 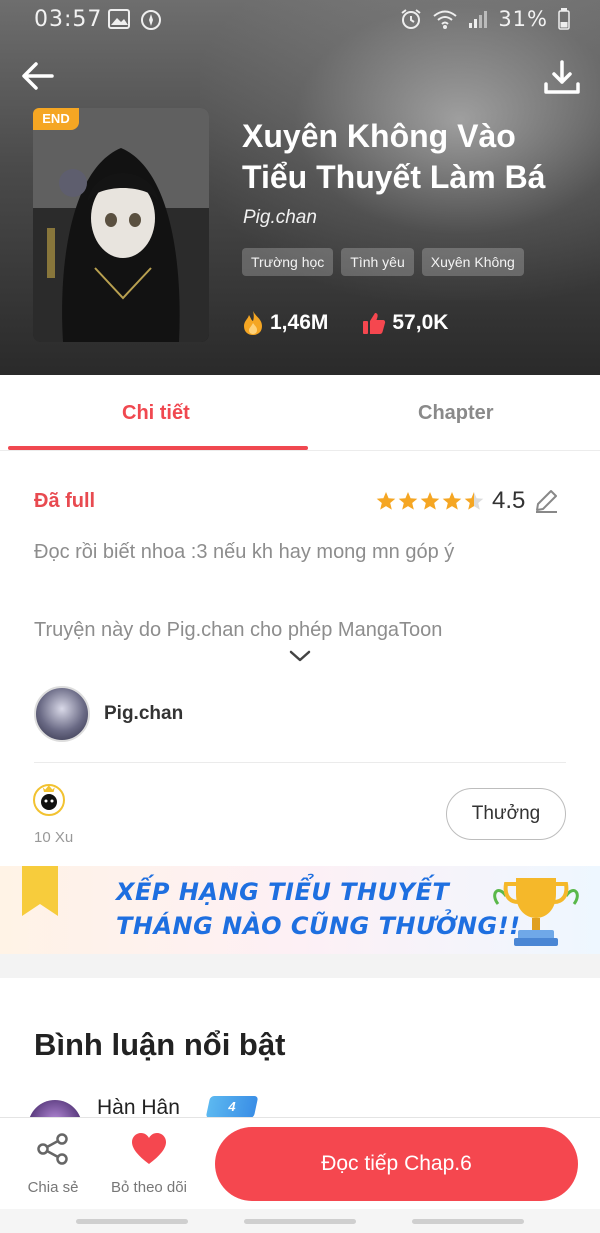 What do you see at coordinates (65, 501) in the screenshot?
I see `completion-status: Đã full` at bounding box center [65, 501].